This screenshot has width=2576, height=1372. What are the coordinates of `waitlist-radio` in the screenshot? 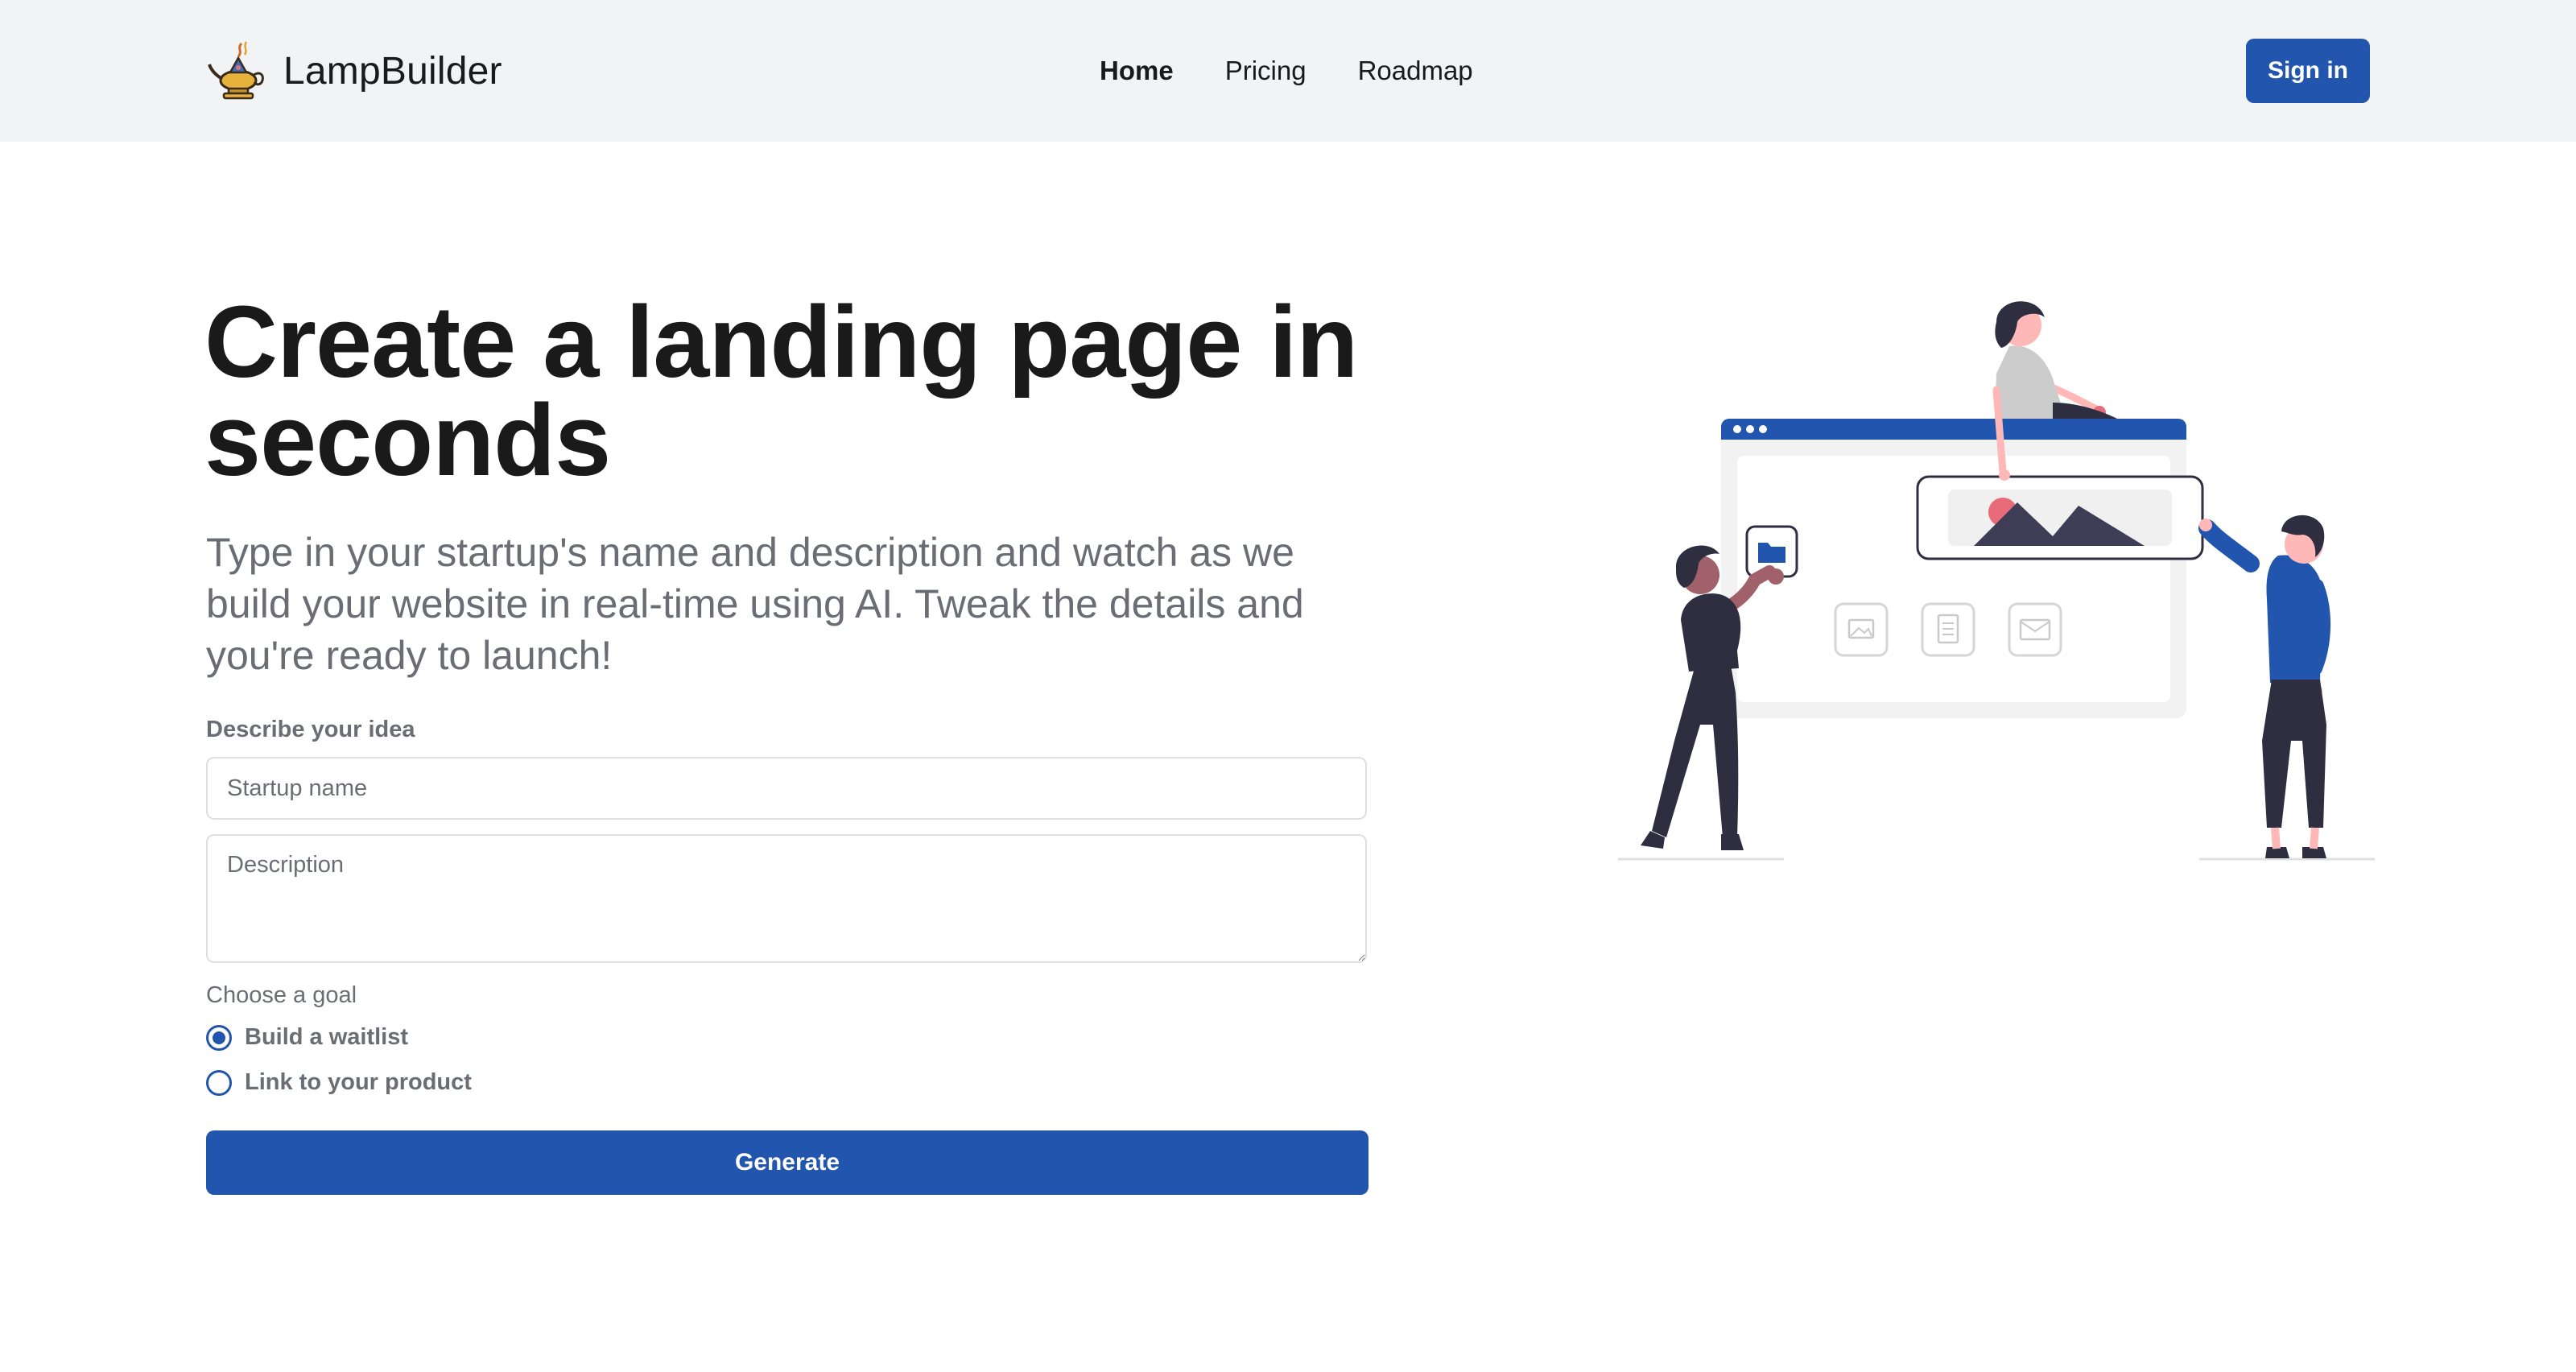 It's located at (219, 1037).